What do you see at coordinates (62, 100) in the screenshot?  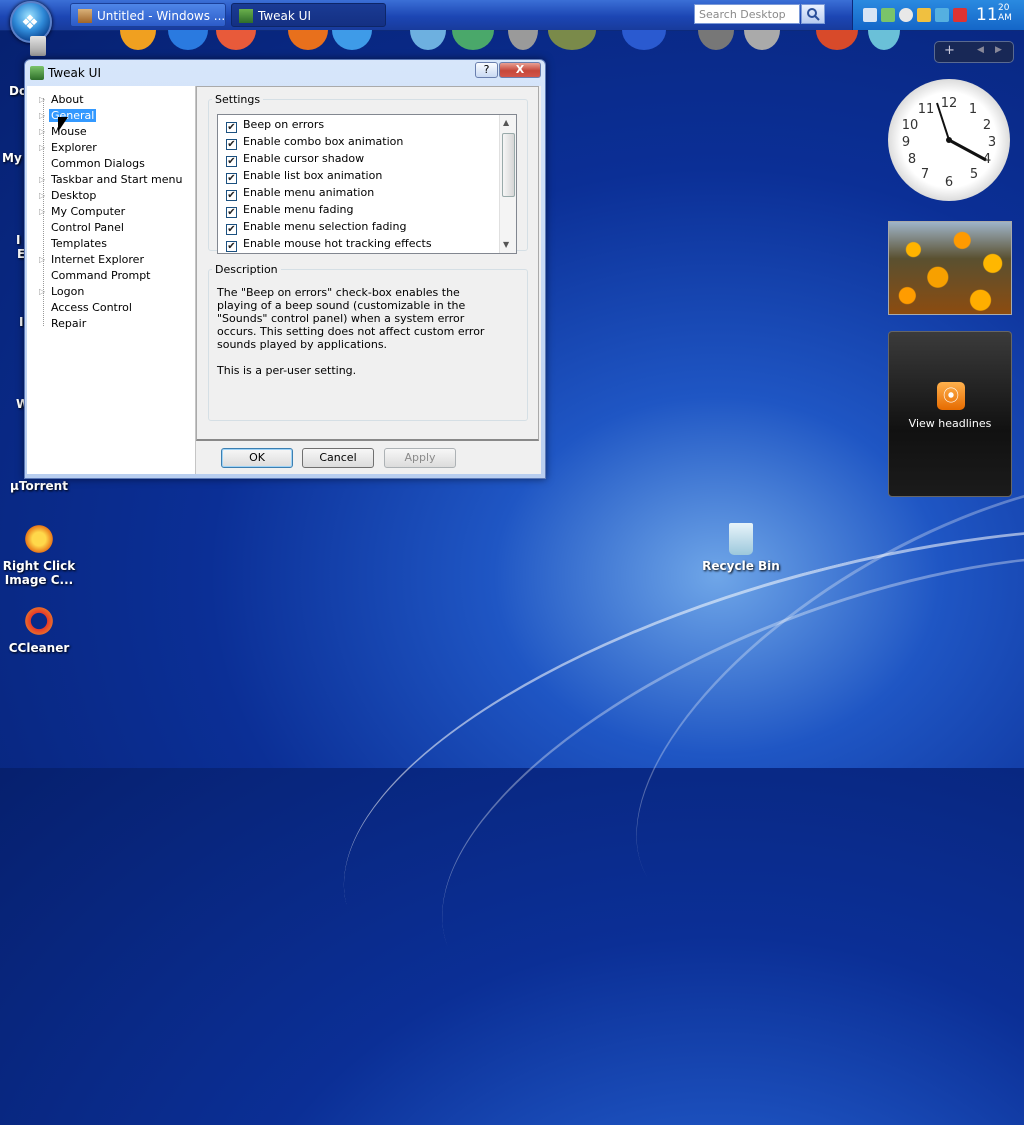 I see `tree-item: ▷ About` at bounding box center [62, 100].